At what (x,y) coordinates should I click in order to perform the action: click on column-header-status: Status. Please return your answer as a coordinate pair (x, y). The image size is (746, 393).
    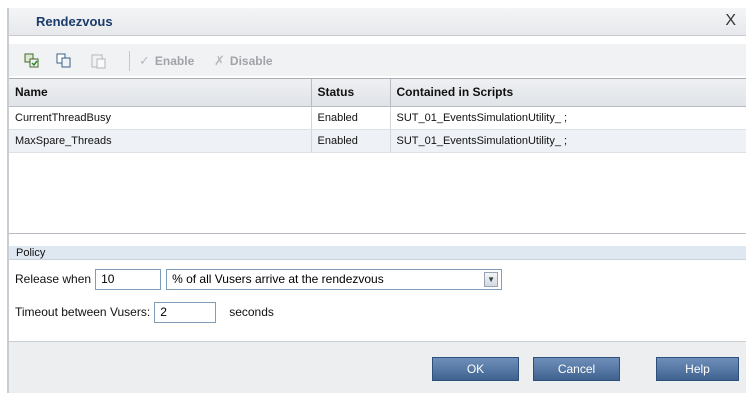
    Looking at the image, I should click on (351, 93).